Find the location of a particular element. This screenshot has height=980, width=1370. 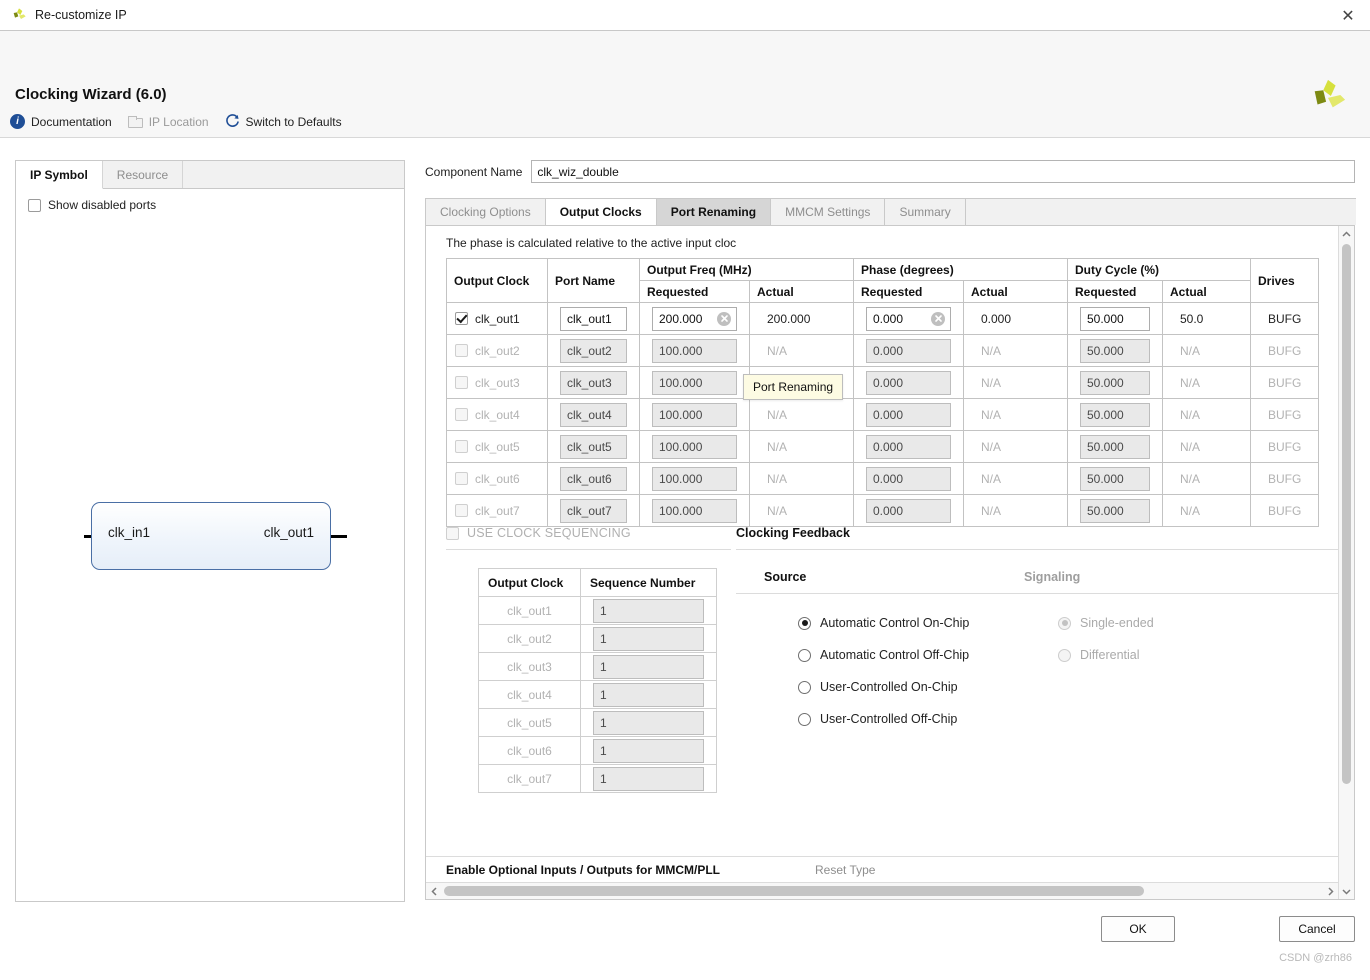

tab-clocking-options: Clocking Options is located at coordinates (485, 211).